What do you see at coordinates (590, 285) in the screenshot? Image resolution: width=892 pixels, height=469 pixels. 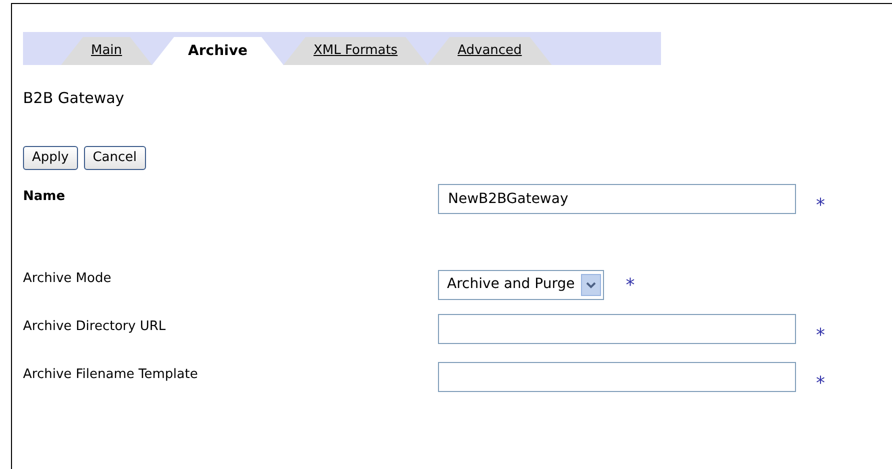 I see `chevron-down-icon` at bounding box center [590, 285].